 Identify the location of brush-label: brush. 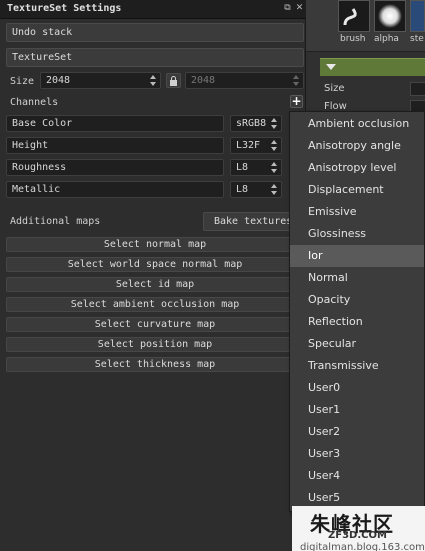
(353, 39).